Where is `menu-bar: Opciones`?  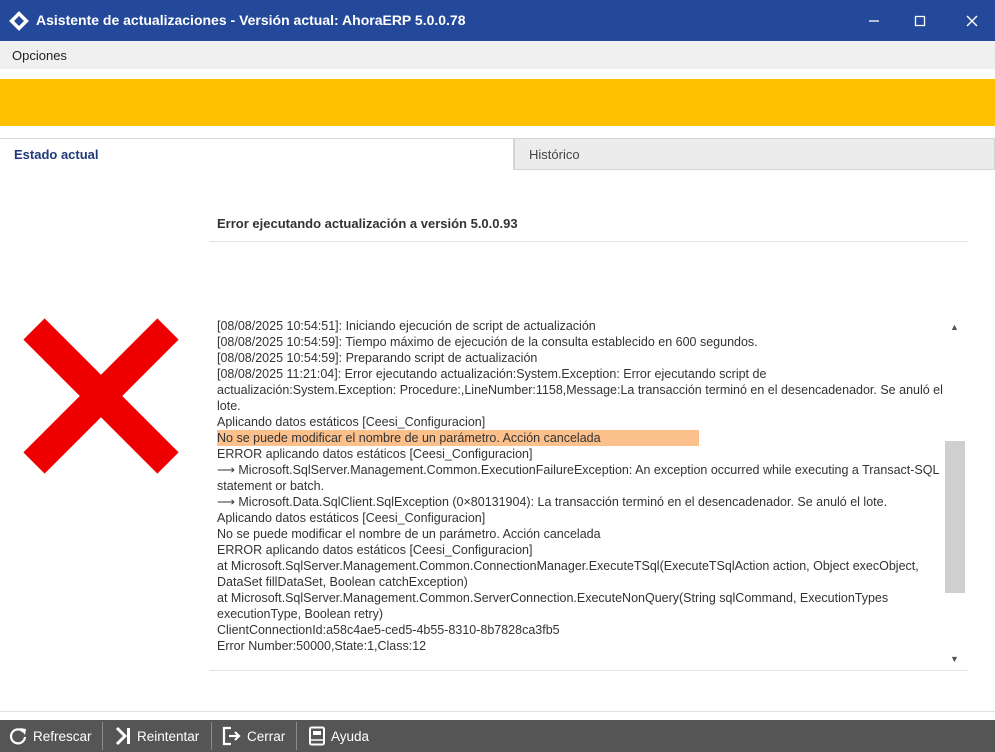 menu-bar: Opciones is located at coordinates (497, 55).